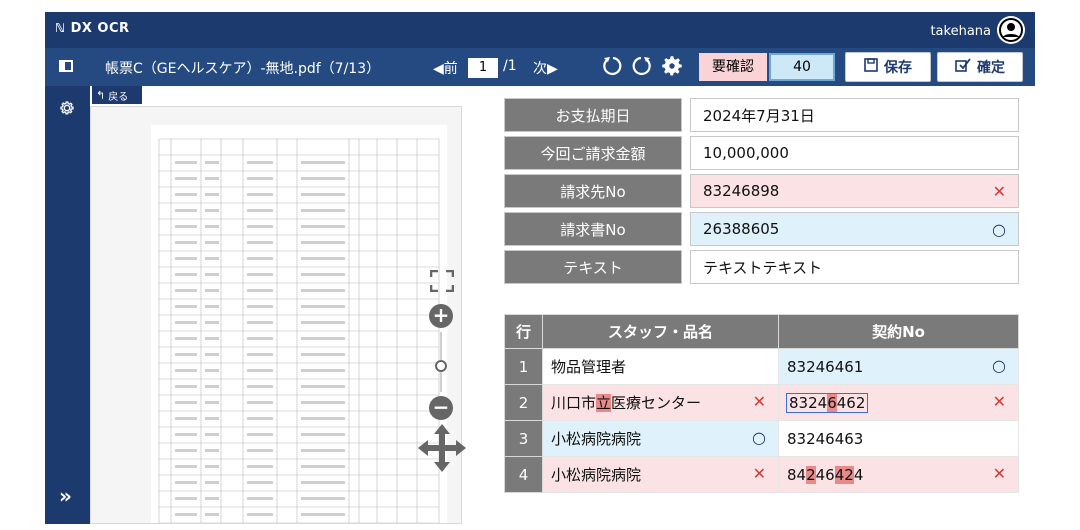 This screenshot has height=530, width=1080. Describe the element at coordinates (759, 115) in the screenshot. I see `field-value: 2024年7月31日` at that location.